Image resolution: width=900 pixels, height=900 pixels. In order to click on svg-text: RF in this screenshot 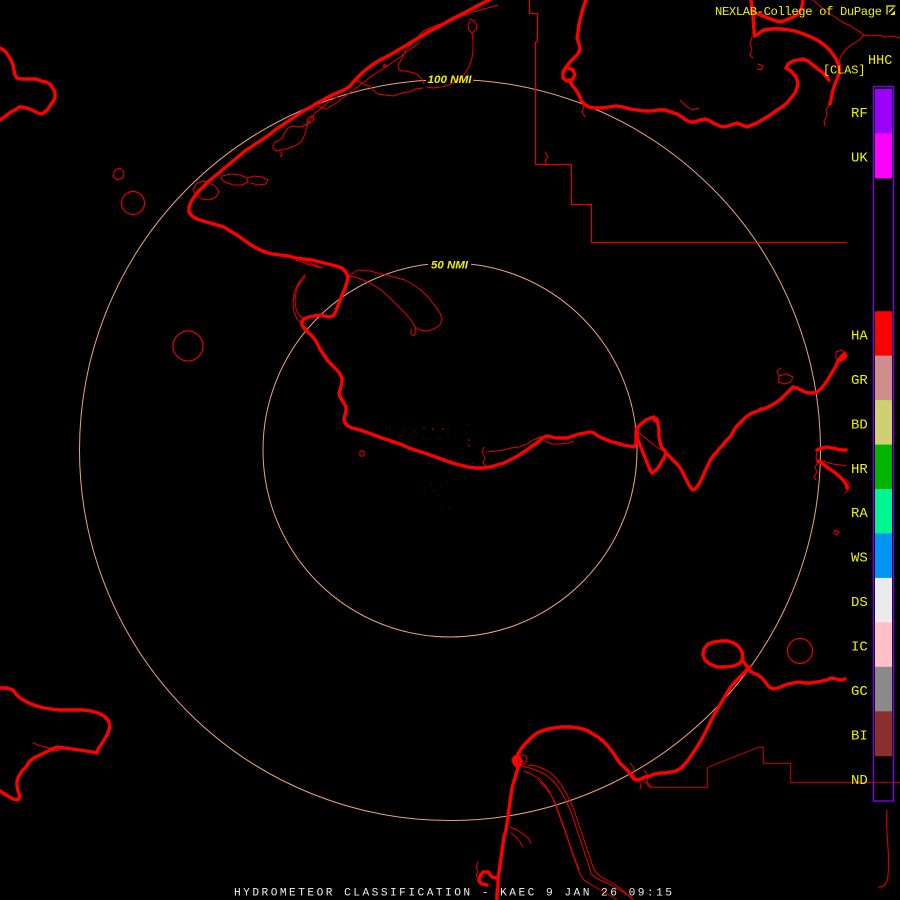, I will do `click(859, 114)`.